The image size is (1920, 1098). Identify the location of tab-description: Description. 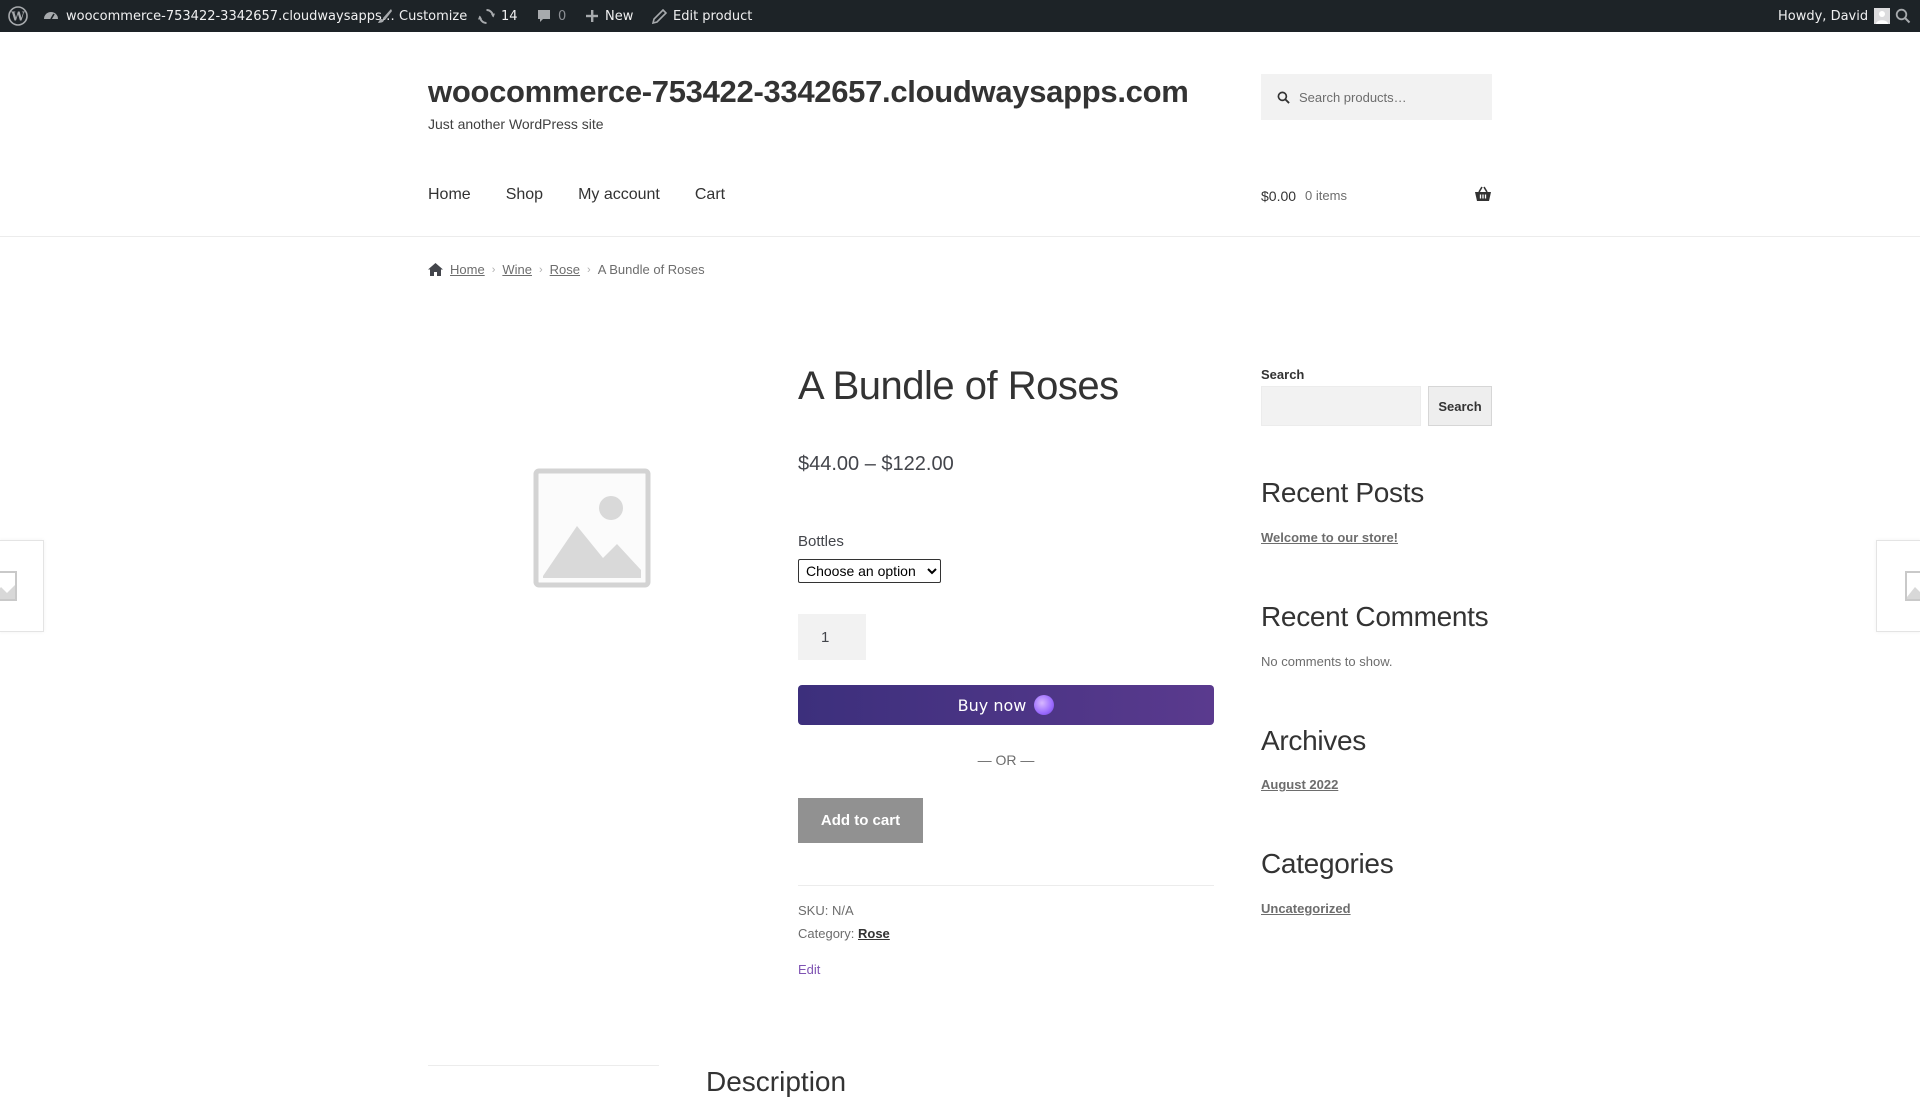
(776, 1082).